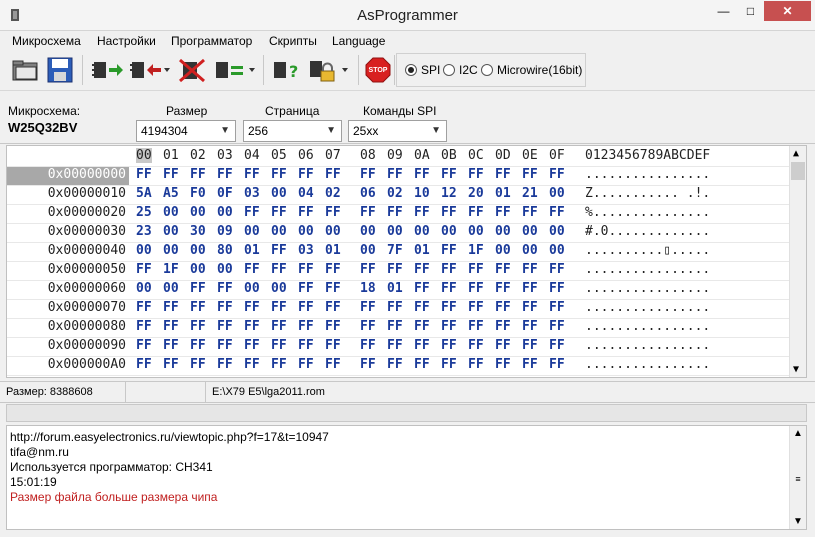  I want to click on hex-byte: 0F, so click(225, 193).